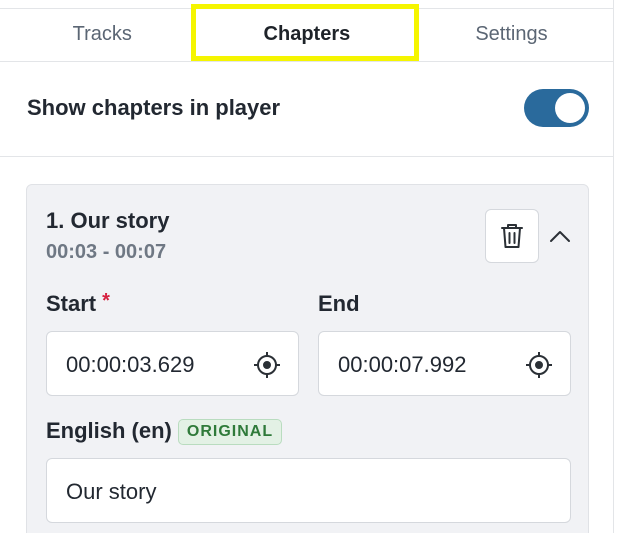 The height and width of the screenshot is (533, 626). I want to click on show-chapters-toggle, so click(556, 108).